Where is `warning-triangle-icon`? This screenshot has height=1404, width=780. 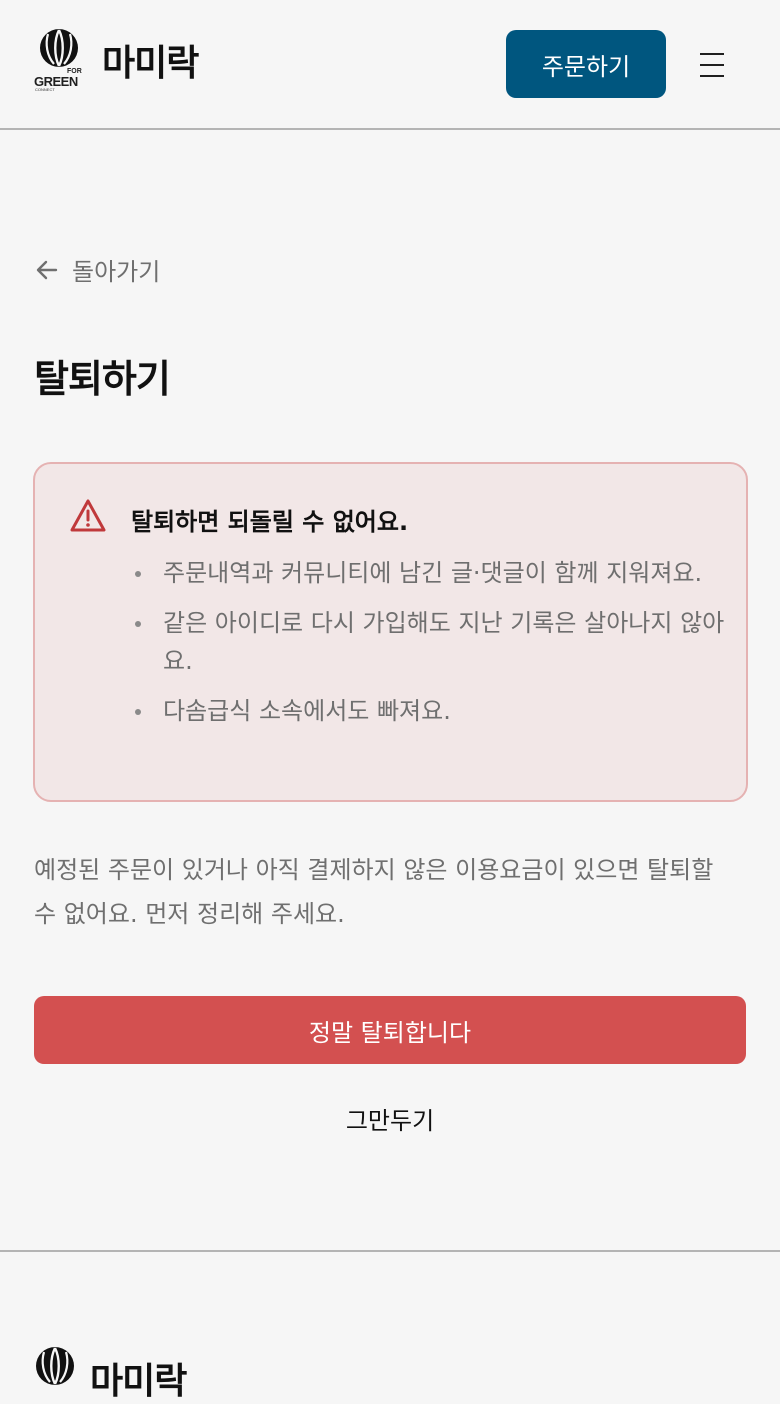
warning-triangle-icon is located at coordinates (88, 515).